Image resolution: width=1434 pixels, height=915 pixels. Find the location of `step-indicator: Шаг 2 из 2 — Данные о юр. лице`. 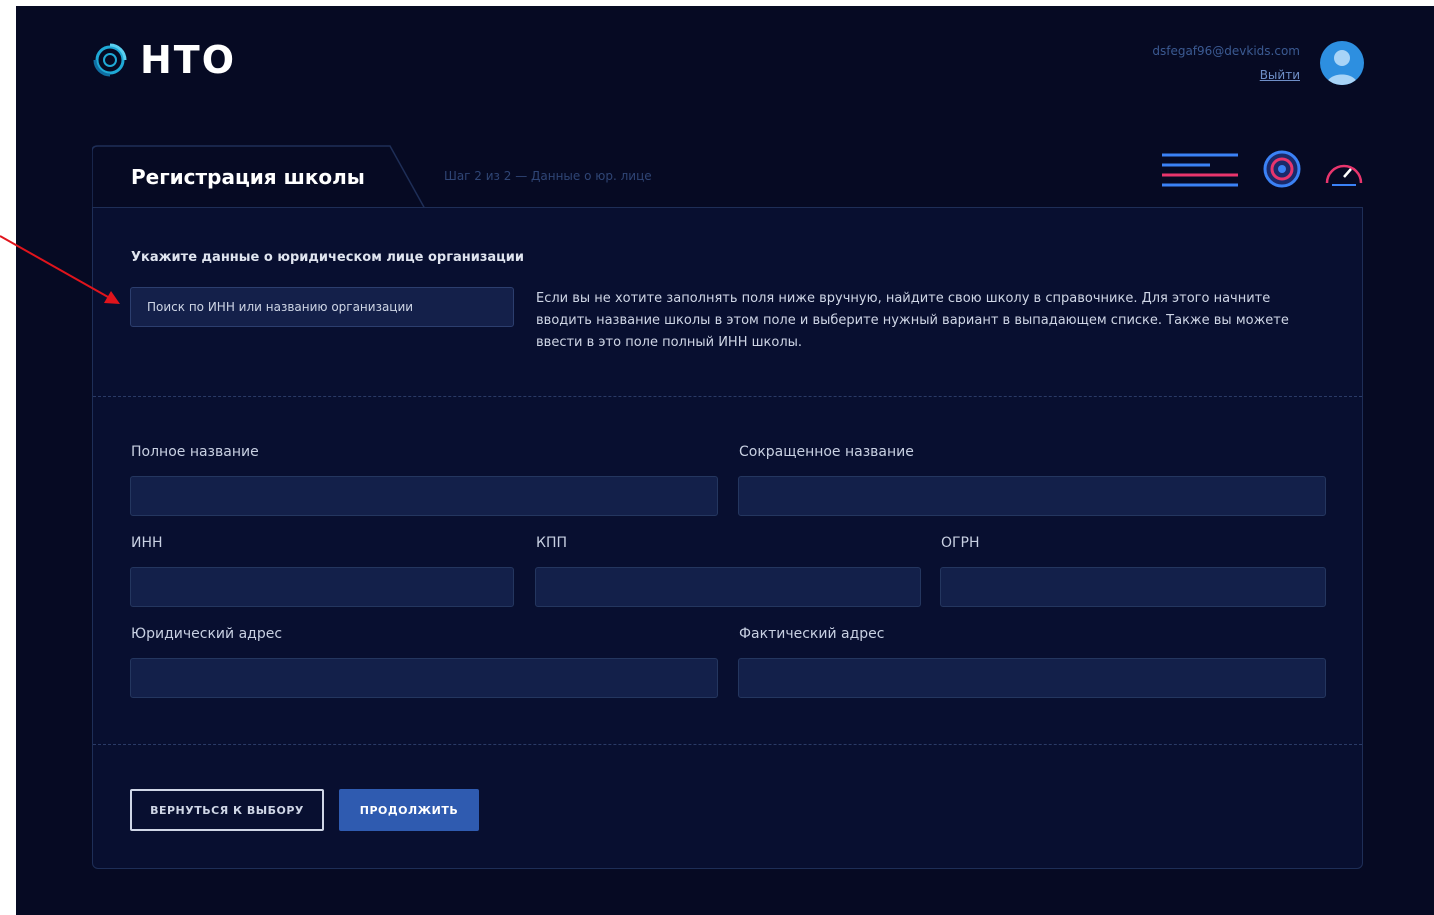

step-indicator: Шаг 2 из 2 — Данные о юр. лице is located at coordinates (548, 176).